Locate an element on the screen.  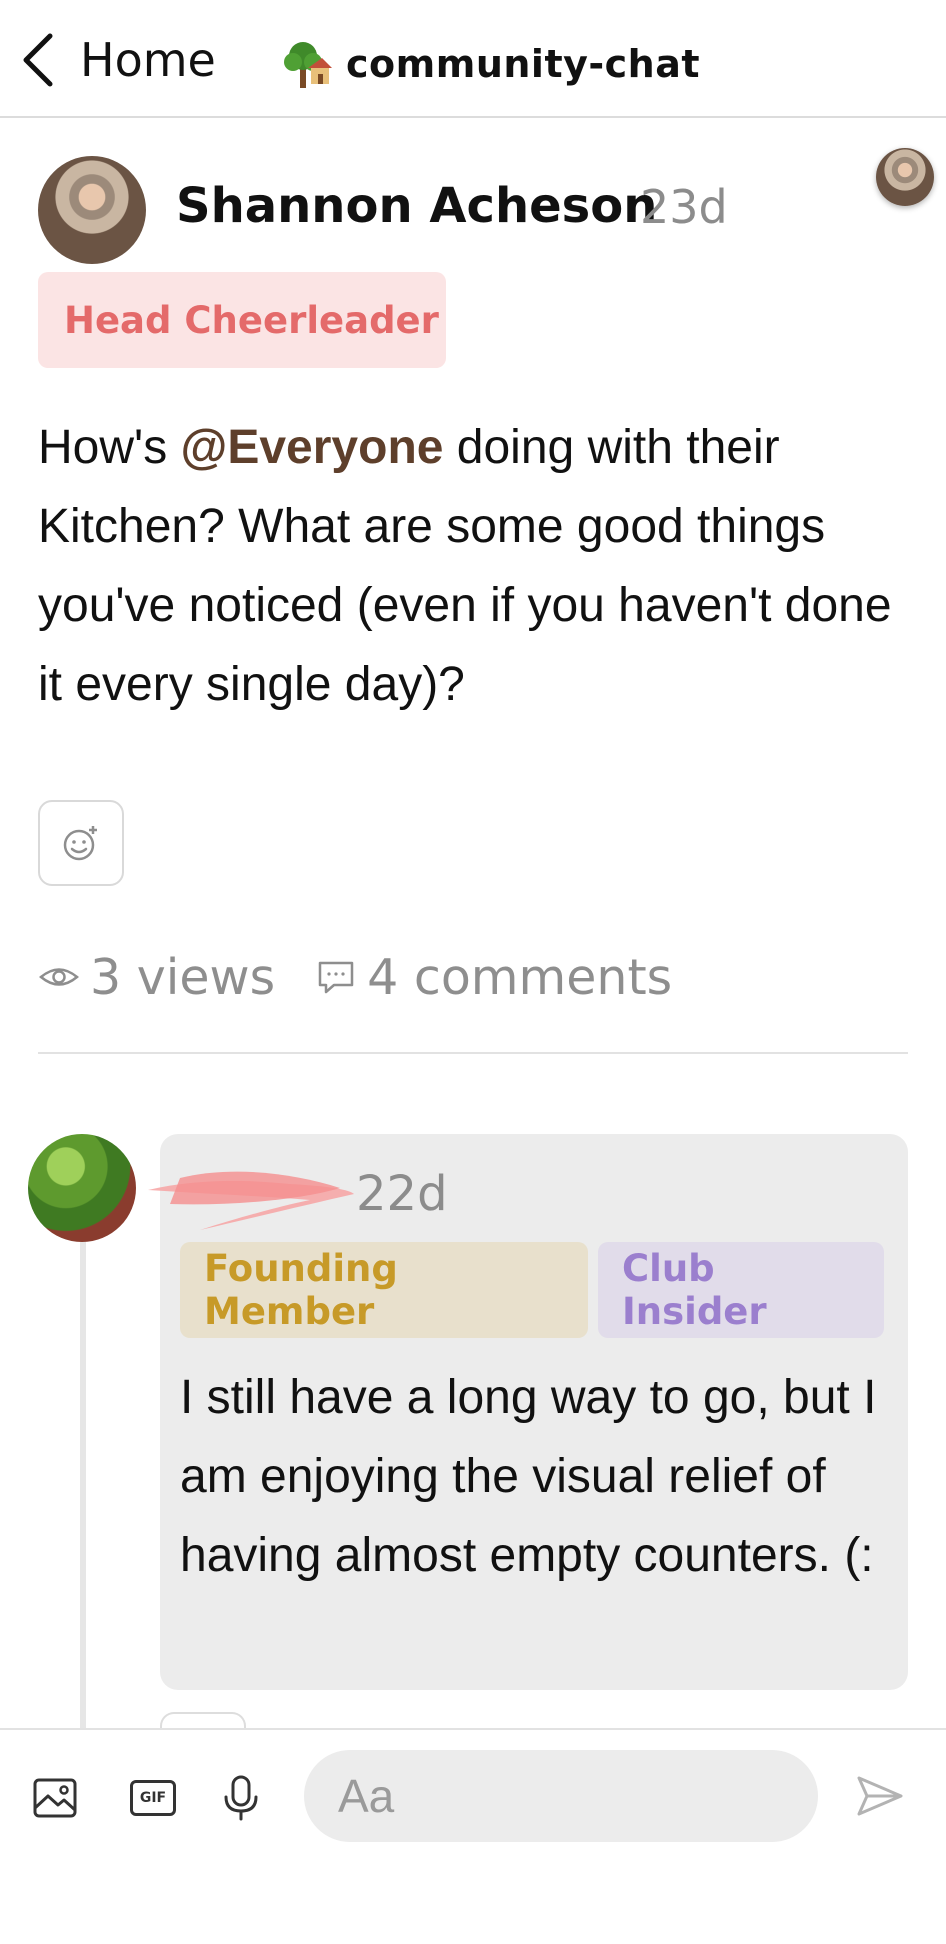
role-badge: Head Cheerleader is located at coordinates (242, 320).